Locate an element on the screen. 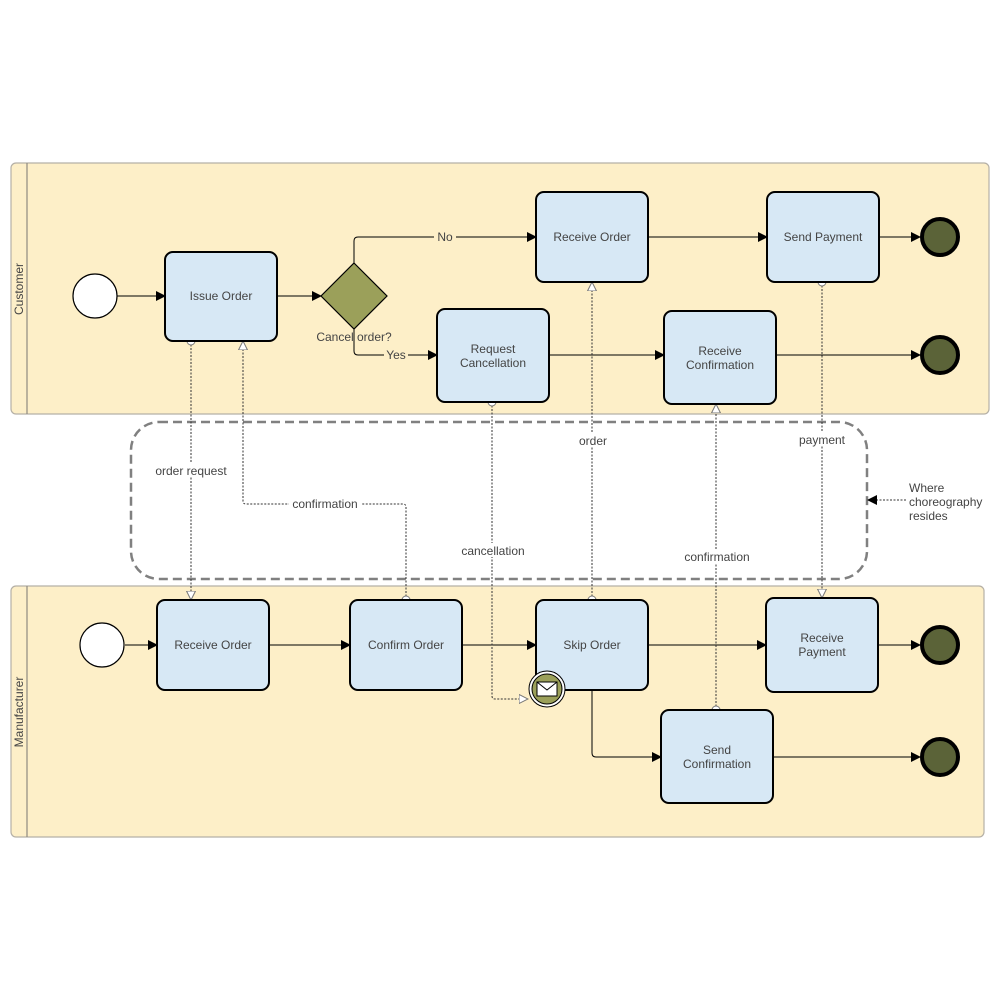 The width and height of the screenshot is (1000, 1000). message-order-request-label: order request is located at coordinates (191, 471).